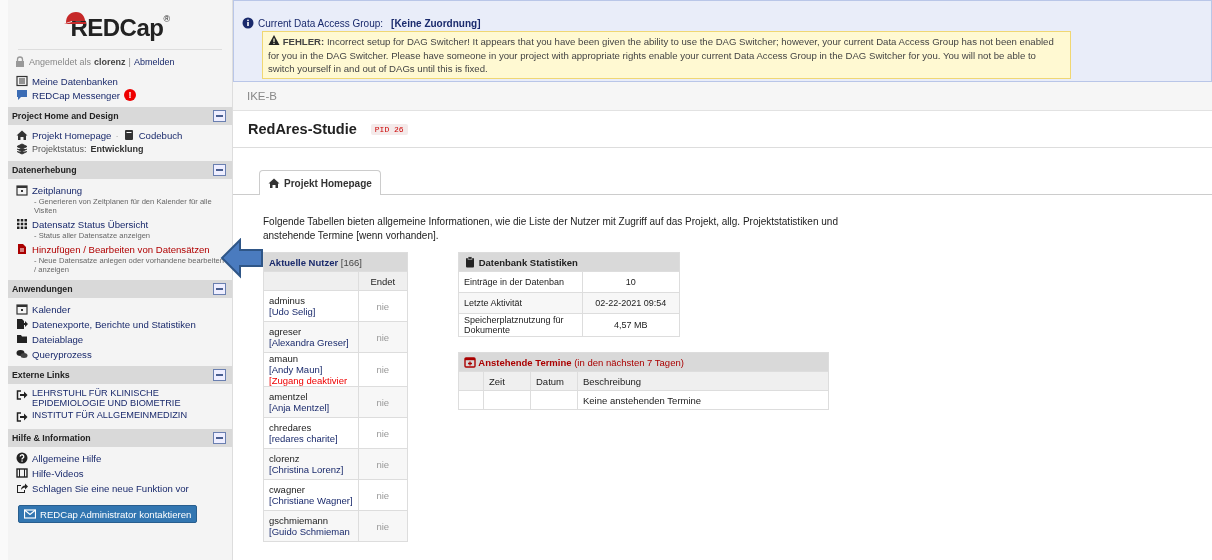 Image resolution: width=1212 pixels, height=560 pixels. I want to click on username: amaun, so click(284, 358).